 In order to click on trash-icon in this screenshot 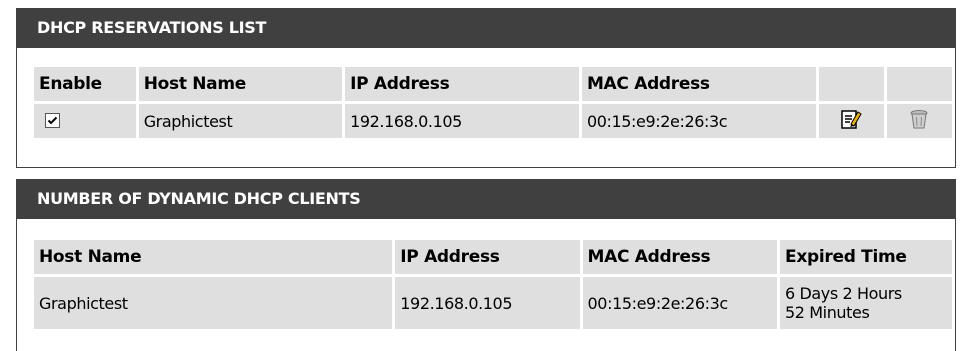, I will do `click(919, 121)`.